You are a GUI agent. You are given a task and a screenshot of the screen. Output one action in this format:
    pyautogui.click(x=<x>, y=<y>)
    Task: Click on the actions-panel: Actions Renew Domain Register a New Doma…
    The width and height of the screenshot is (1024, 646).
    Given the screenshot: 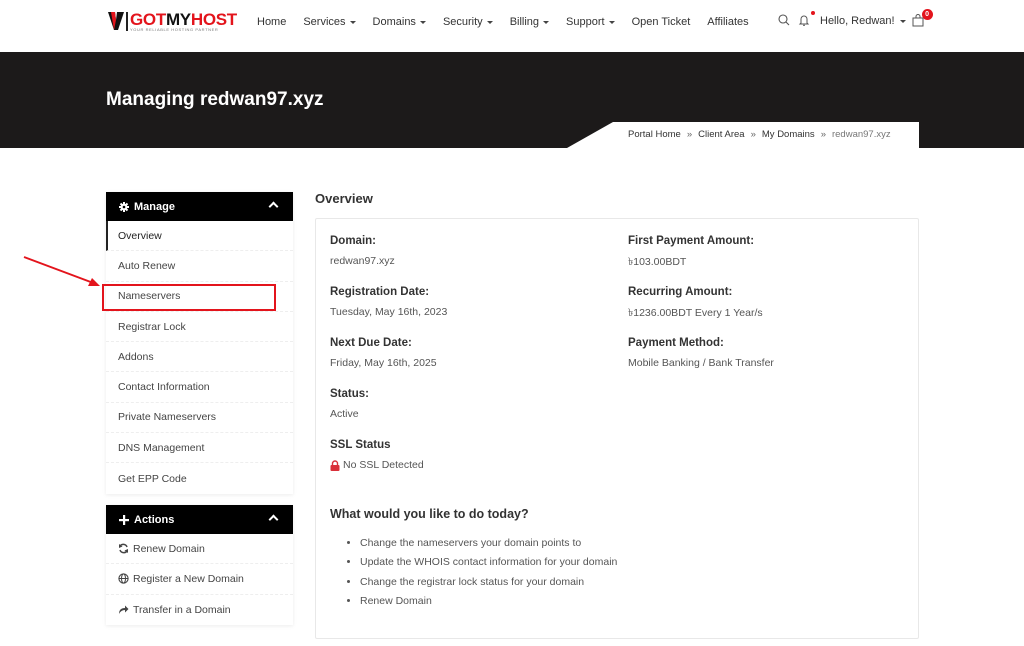 What is the action you would take?
    pyautogui.click(x=199, y=565)
    